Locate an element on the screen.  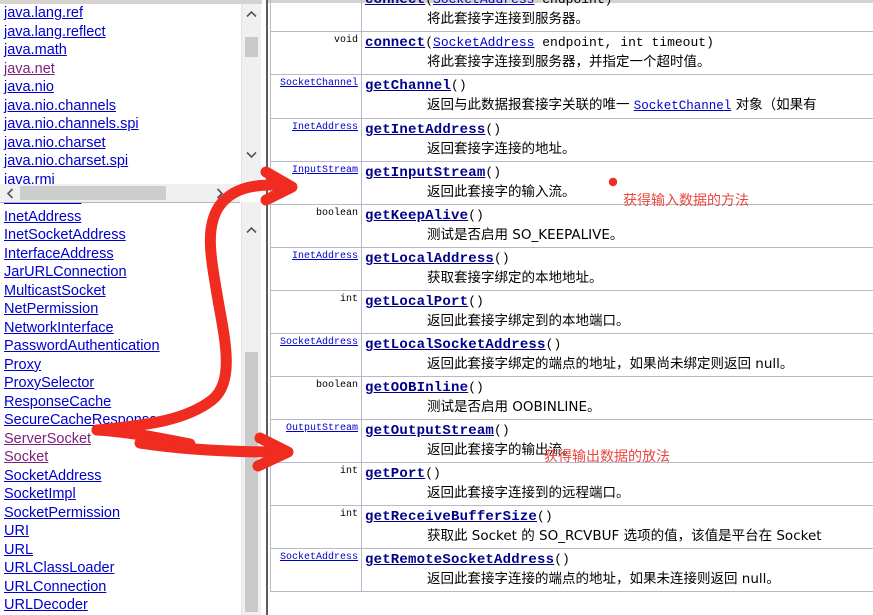
method-return-type: OutputStream is located at coordinates (316, 441).